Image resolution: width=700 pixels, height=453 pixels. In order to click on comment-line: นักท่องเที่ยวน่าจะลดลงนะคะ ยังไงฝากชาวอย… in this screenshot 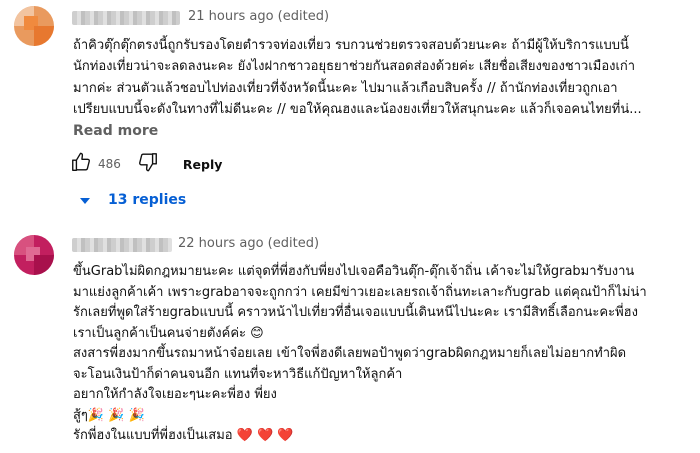, I will do `click(354, 67)`.